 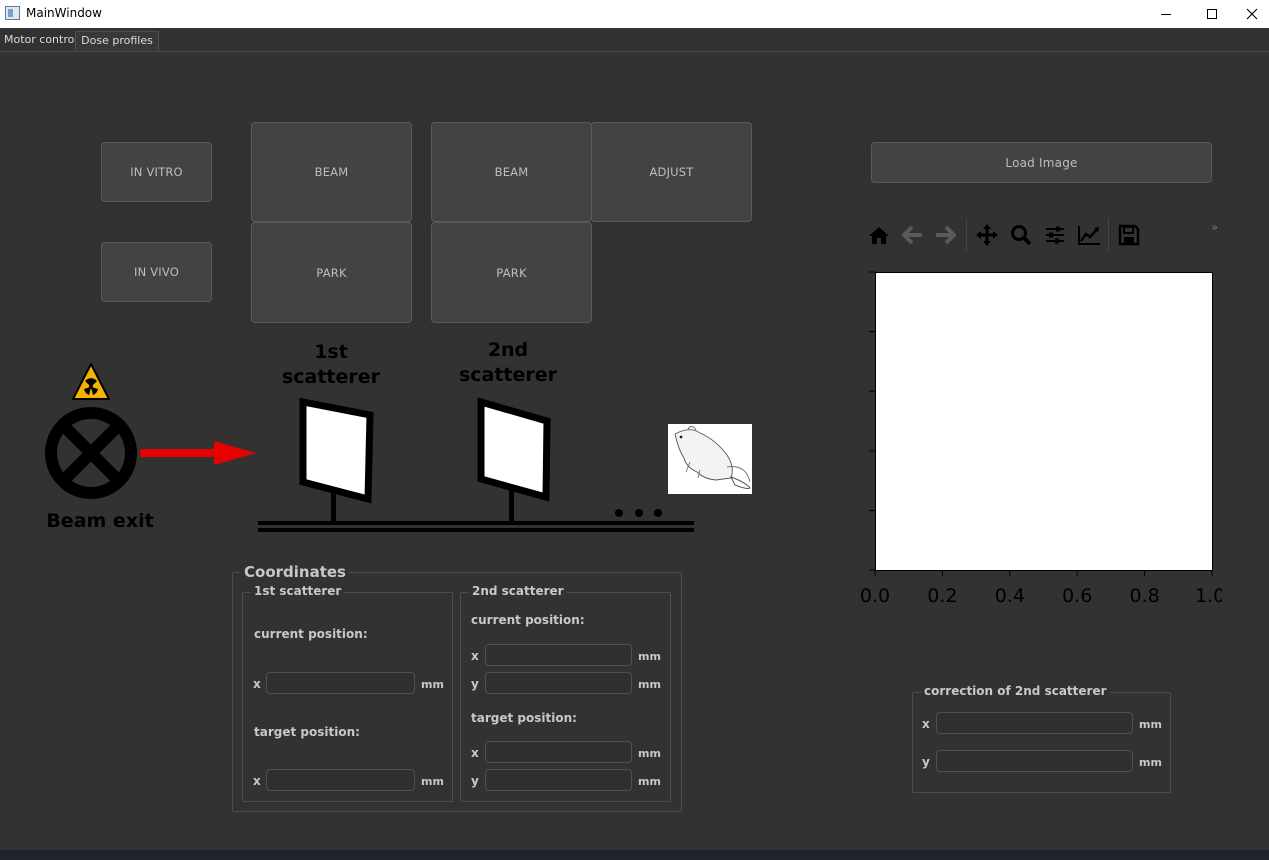 I want to click on save-icon, so click(x=1129, y=235).